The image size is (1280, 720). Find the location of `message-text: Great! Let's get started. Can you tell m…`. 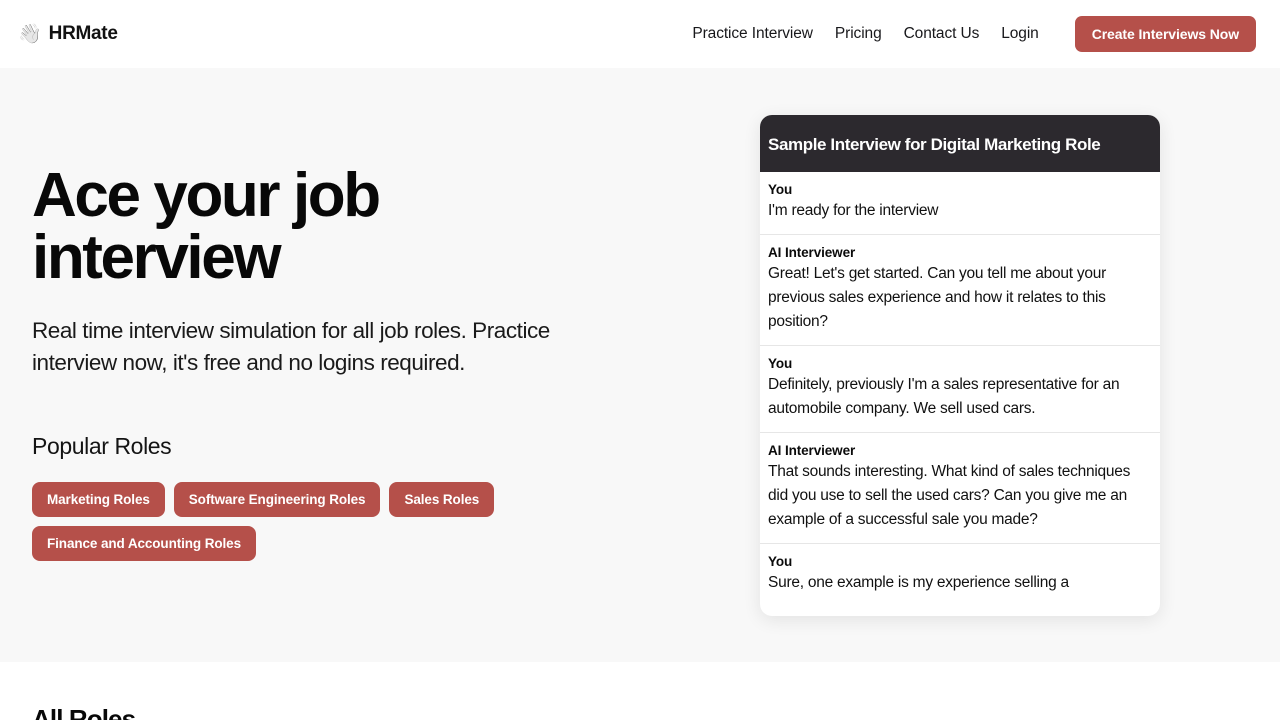

message-text: Great! Let's get started. Can you tell m… is located at coordinates (937, 297).